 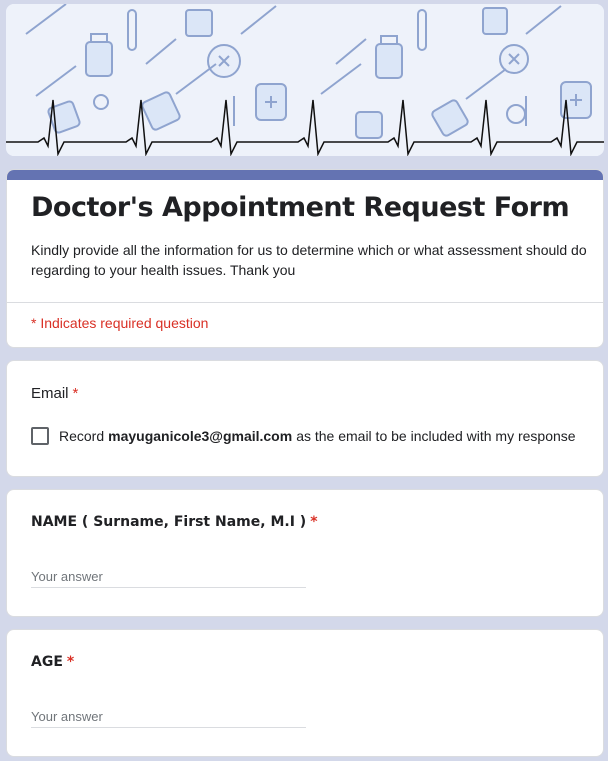 I want to click on record-email-address: mayuganicole3@gmail.com, so click(x=200, y=436).